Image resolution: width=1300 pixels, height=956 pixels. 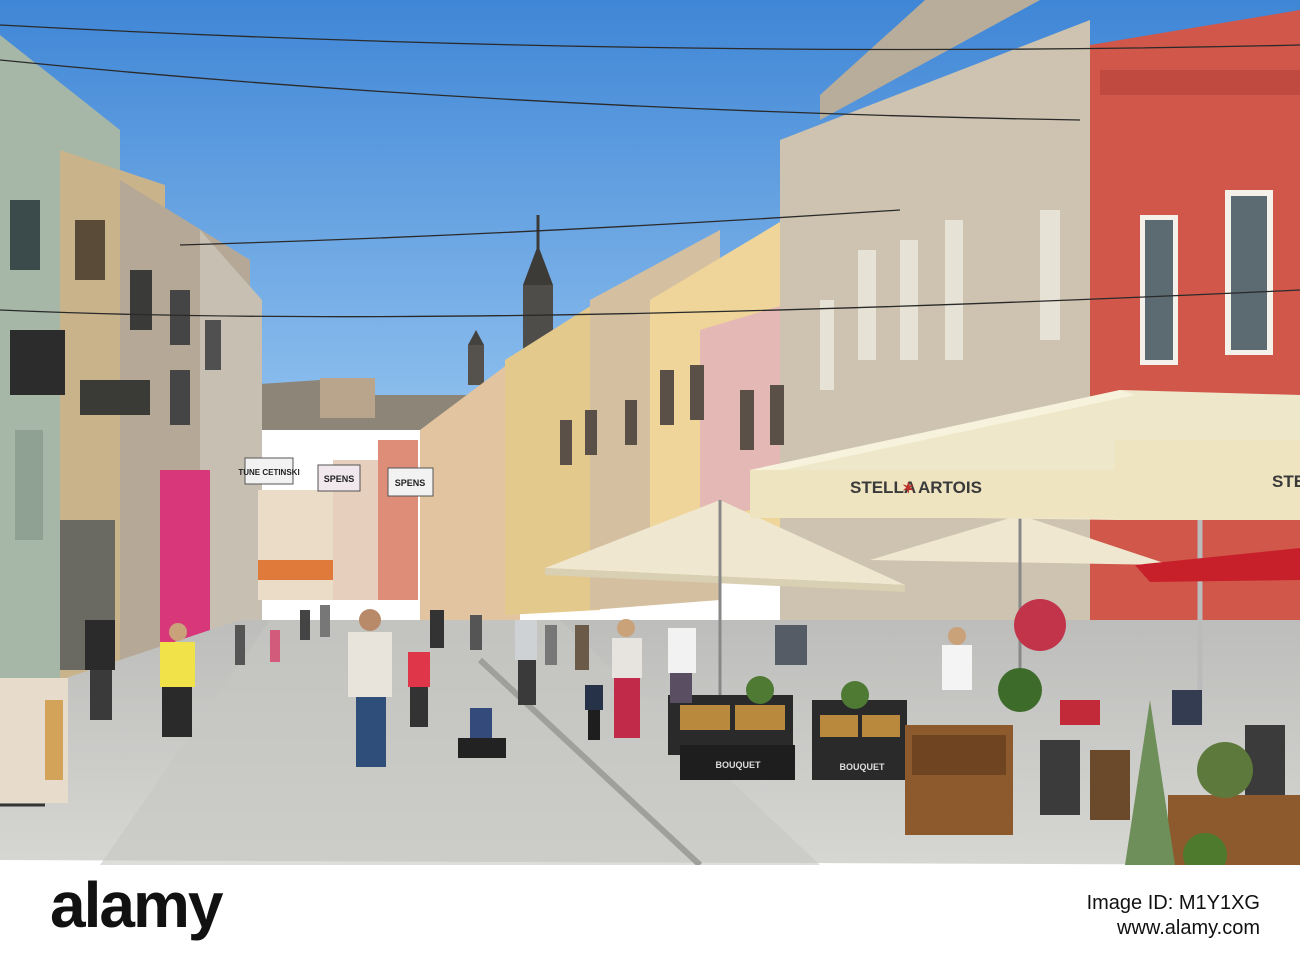 I want to click on banner-text-1: TUNE CETINSKI, so click(x=268, y=472).